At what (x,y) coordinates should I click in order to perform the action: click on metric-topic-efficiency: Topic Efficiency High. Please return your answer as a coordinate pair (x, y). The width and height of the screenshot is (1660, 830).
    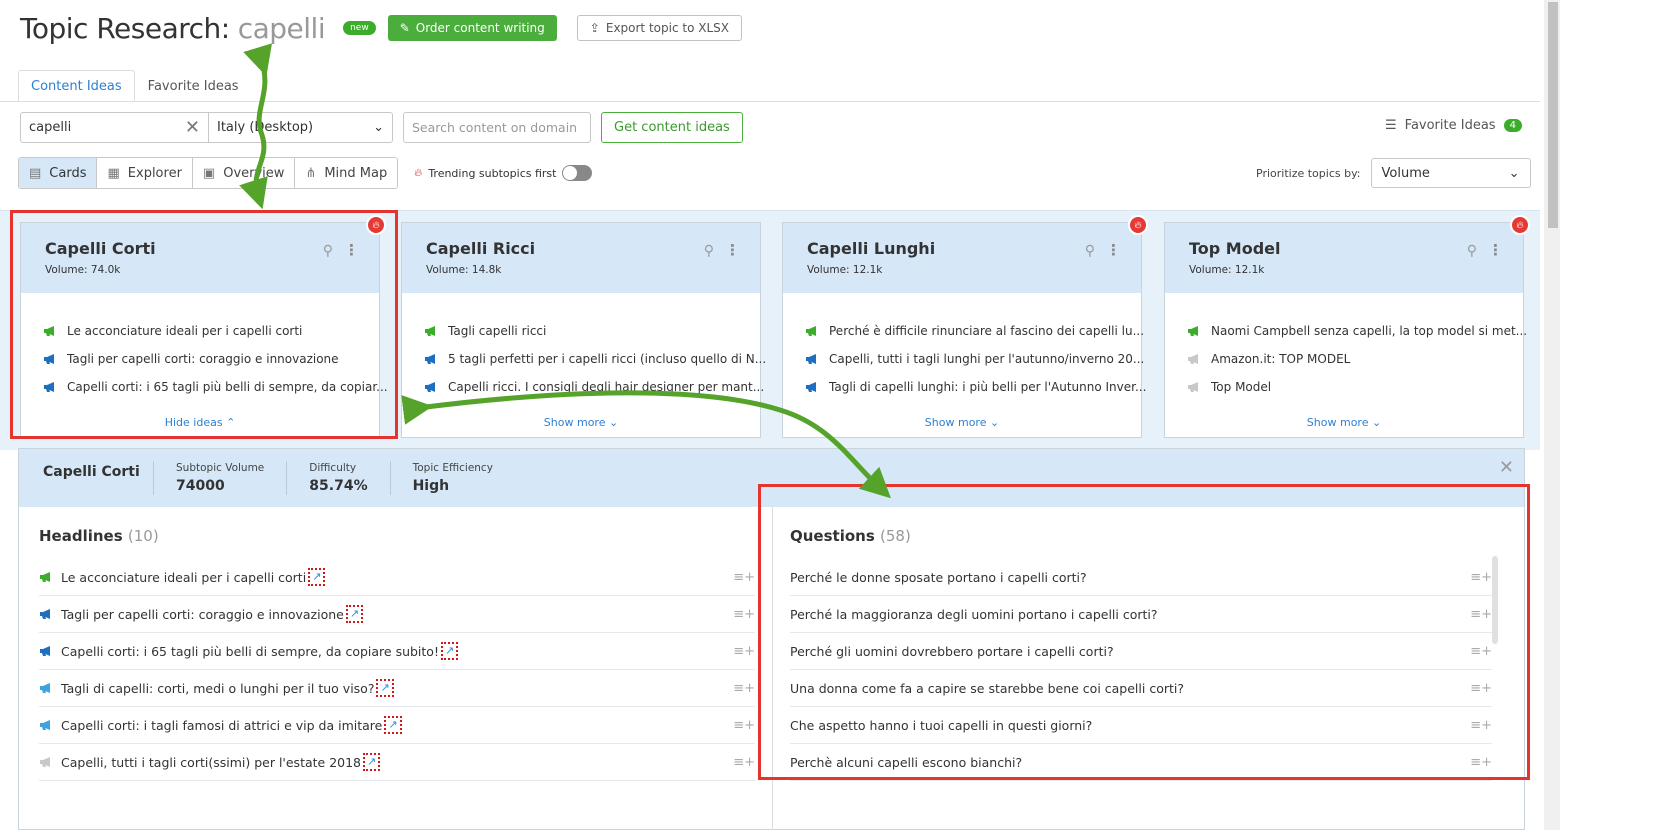
    Looking at the image, I should click on (453, 478).